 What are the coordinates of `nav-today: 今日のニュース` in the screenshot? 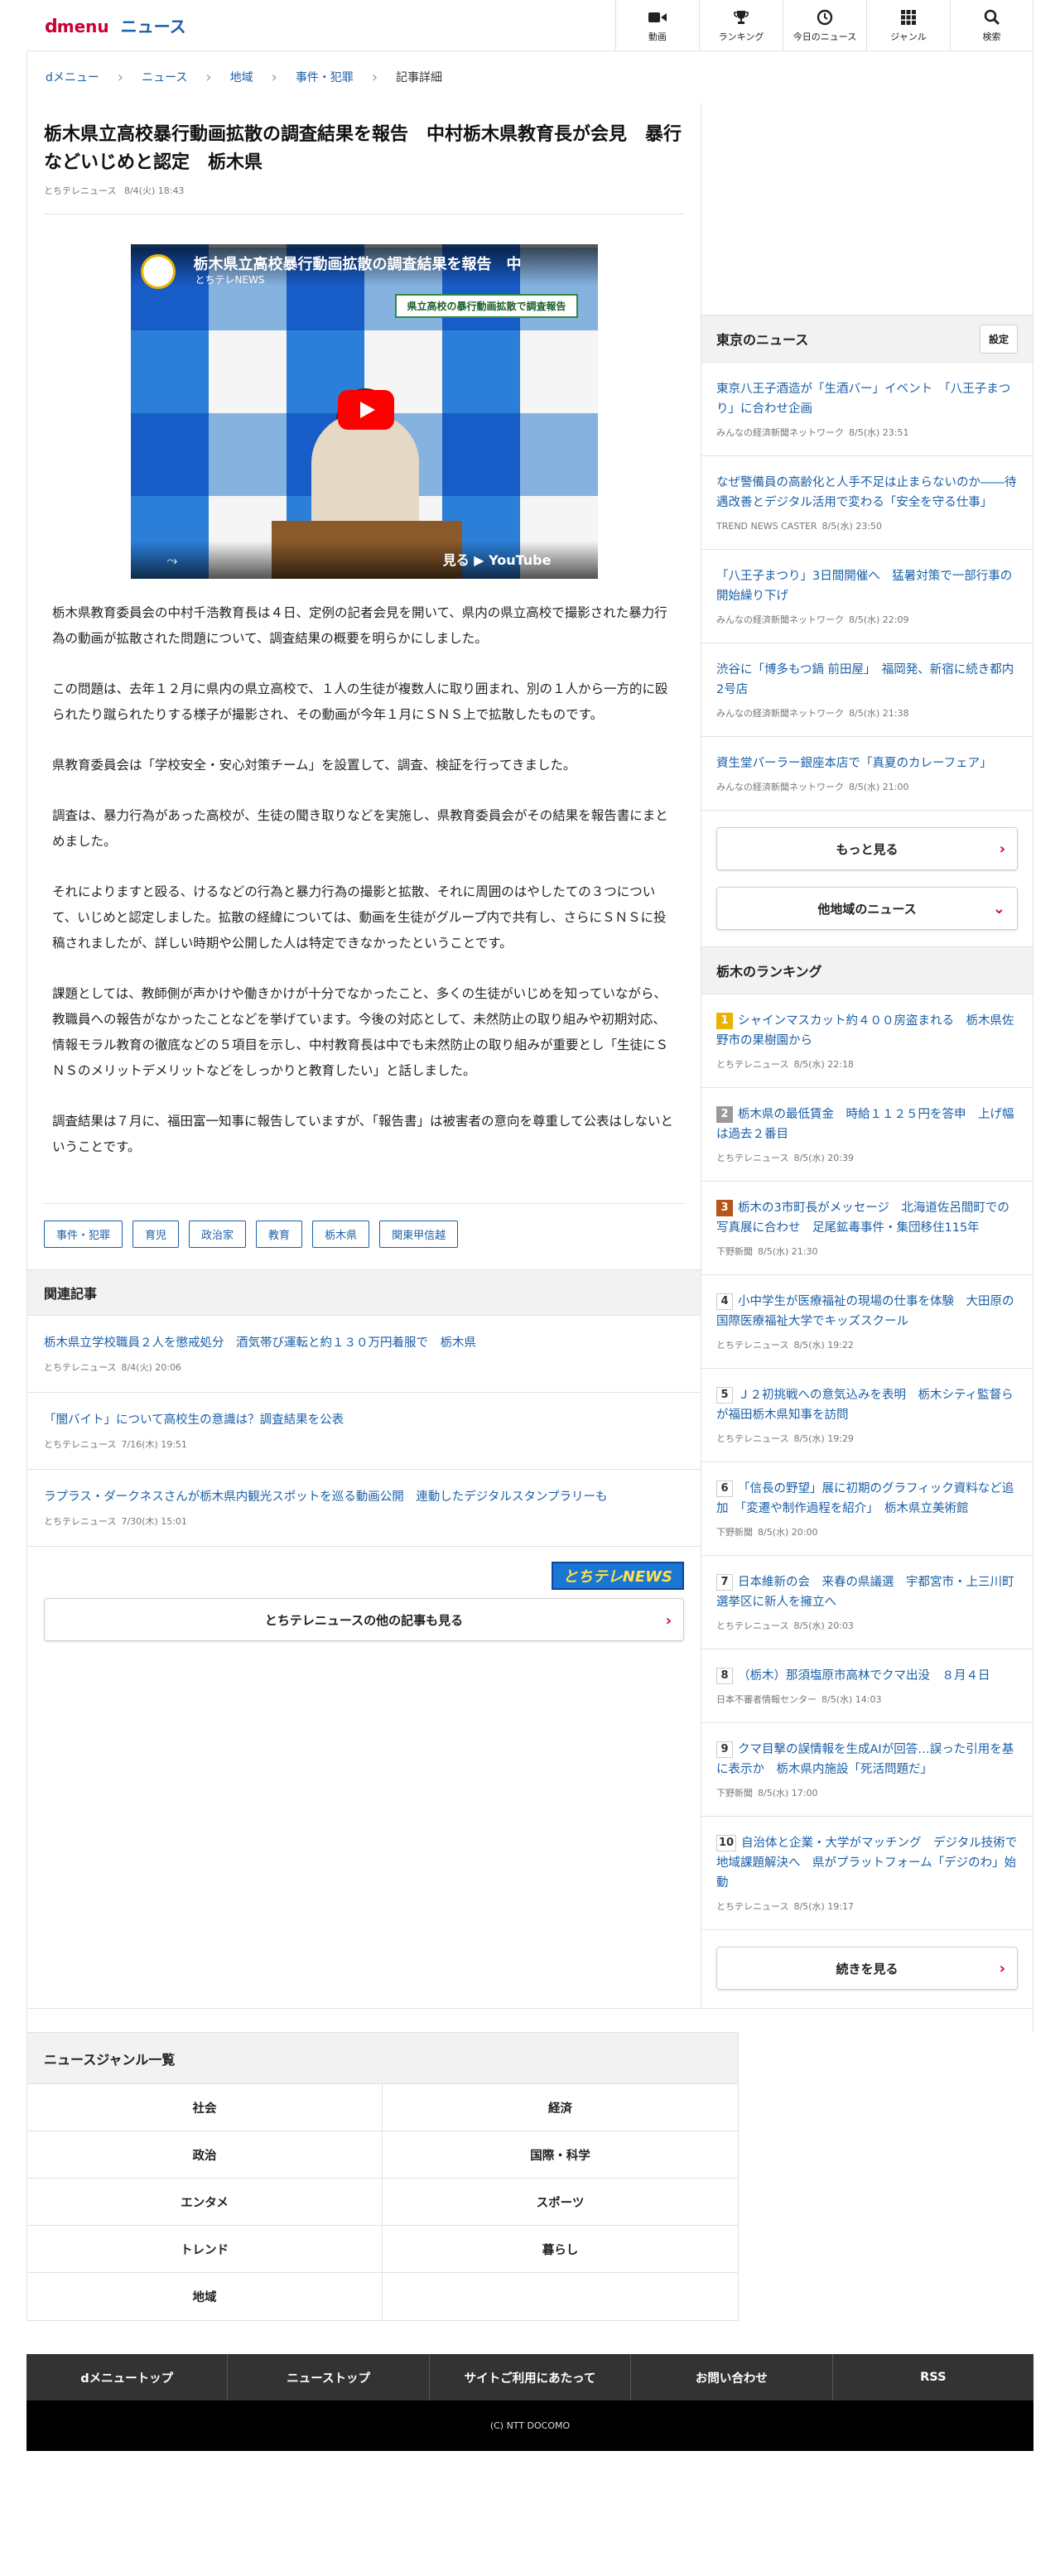 It's located at (824, 25).